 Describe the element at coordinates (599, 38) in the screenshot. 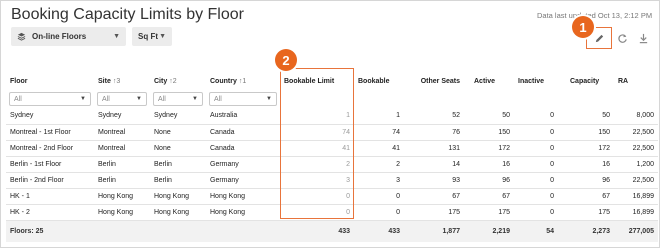

I see `edit-icon` at that location.